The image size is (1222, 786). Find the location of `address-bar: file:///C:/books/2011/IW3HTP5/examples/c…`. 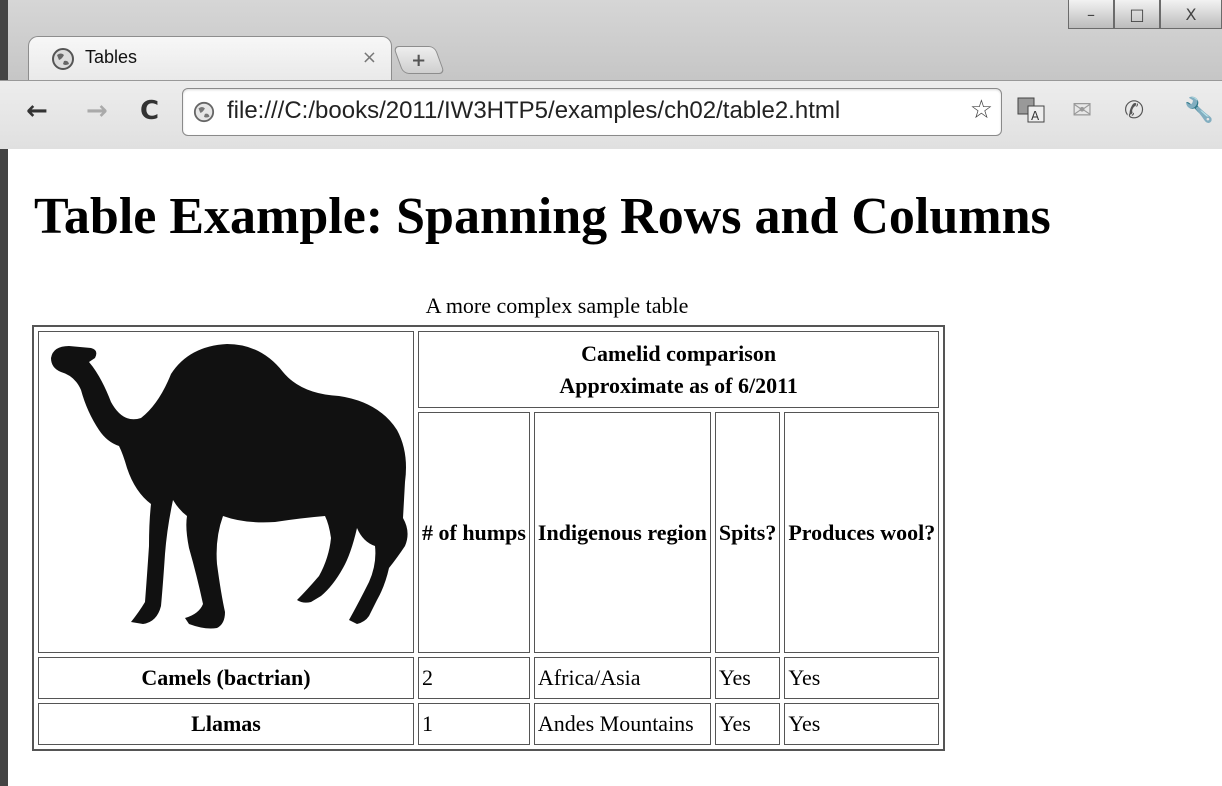

address-bar: file:///C:/books/2011/IW3HTP5/examples/c… is located at coordinates (592, 112).